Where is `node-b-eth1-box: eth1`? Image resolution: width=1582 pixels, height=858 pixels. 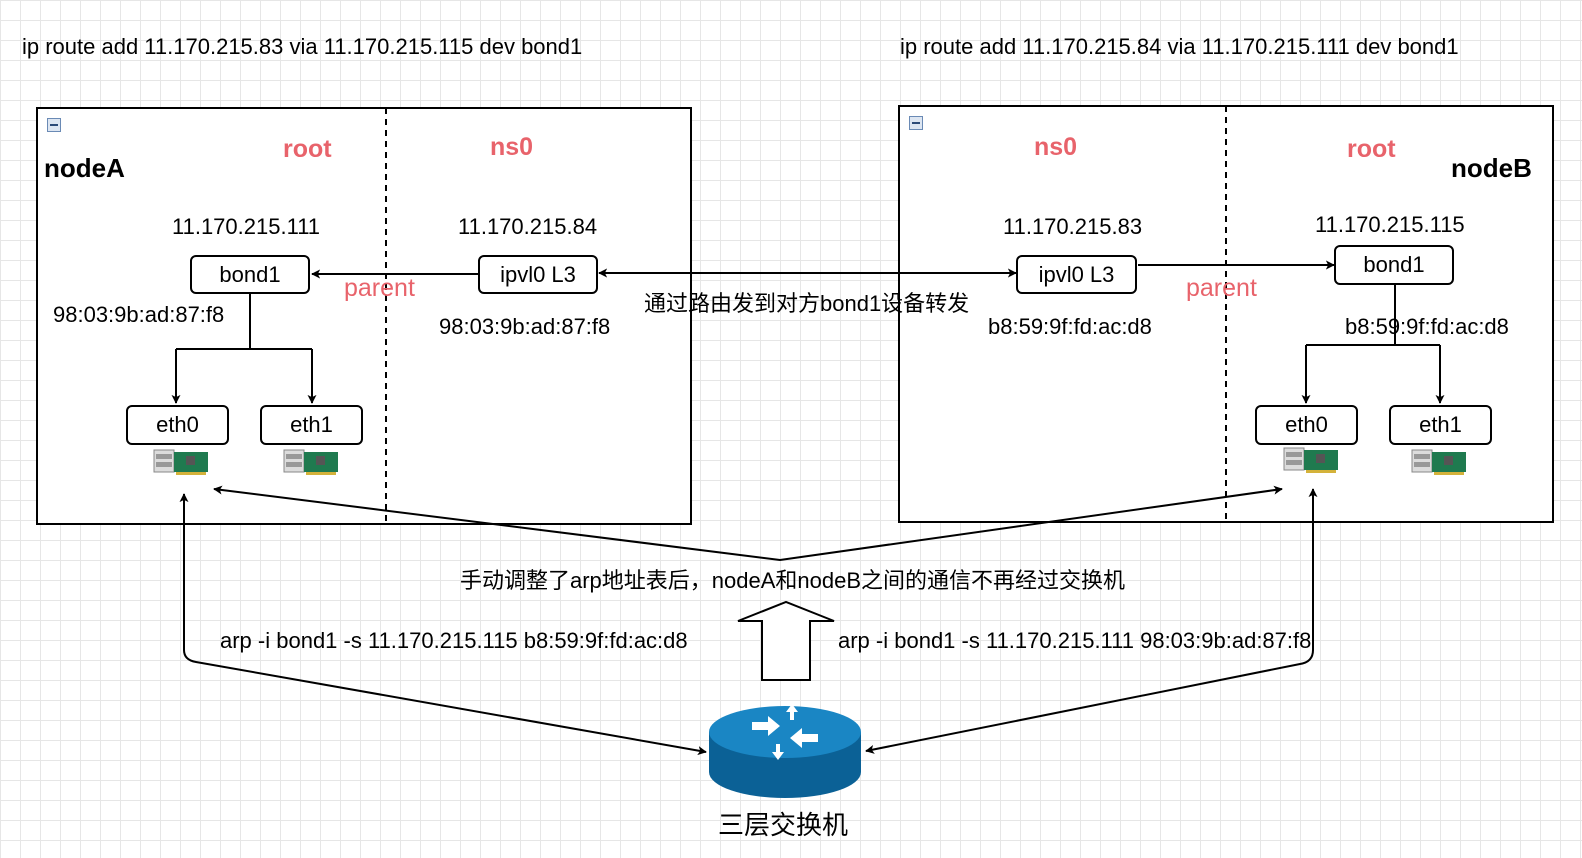
node-b-eth1-box: eth1 is located at coordinates (1440, 425).